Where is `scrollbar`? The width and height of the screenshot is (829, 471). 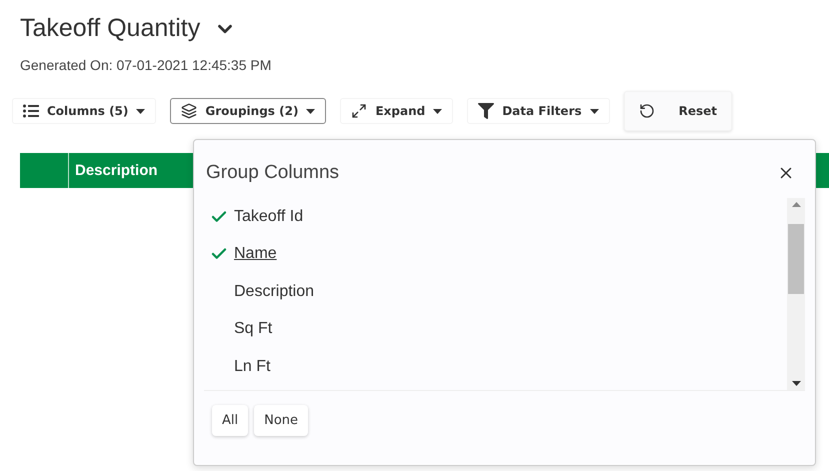 scrollbar is located at coordinates (796, 294).